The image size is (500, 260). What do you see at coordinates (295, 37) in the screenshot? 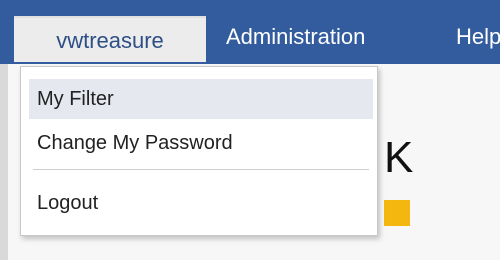
I see `nav-administration: Administration` at bounding box center [295, 37].